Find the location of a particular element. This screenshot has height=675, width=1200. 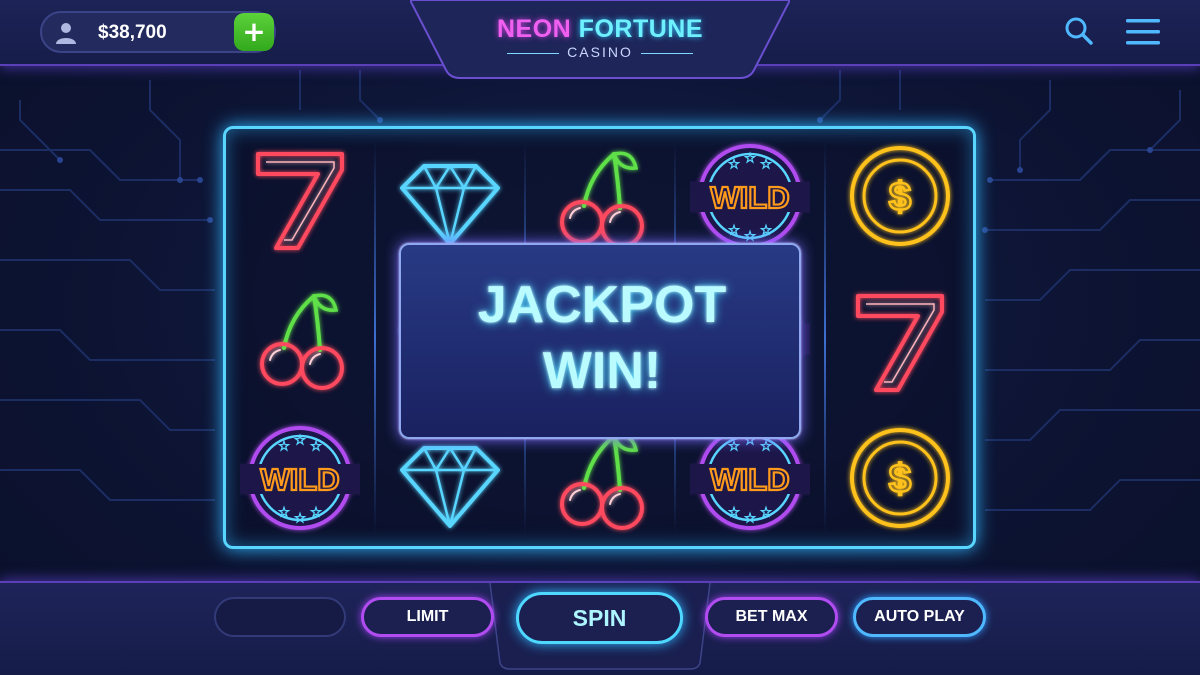

empty-control-slot is located at coordinates (280, 617).